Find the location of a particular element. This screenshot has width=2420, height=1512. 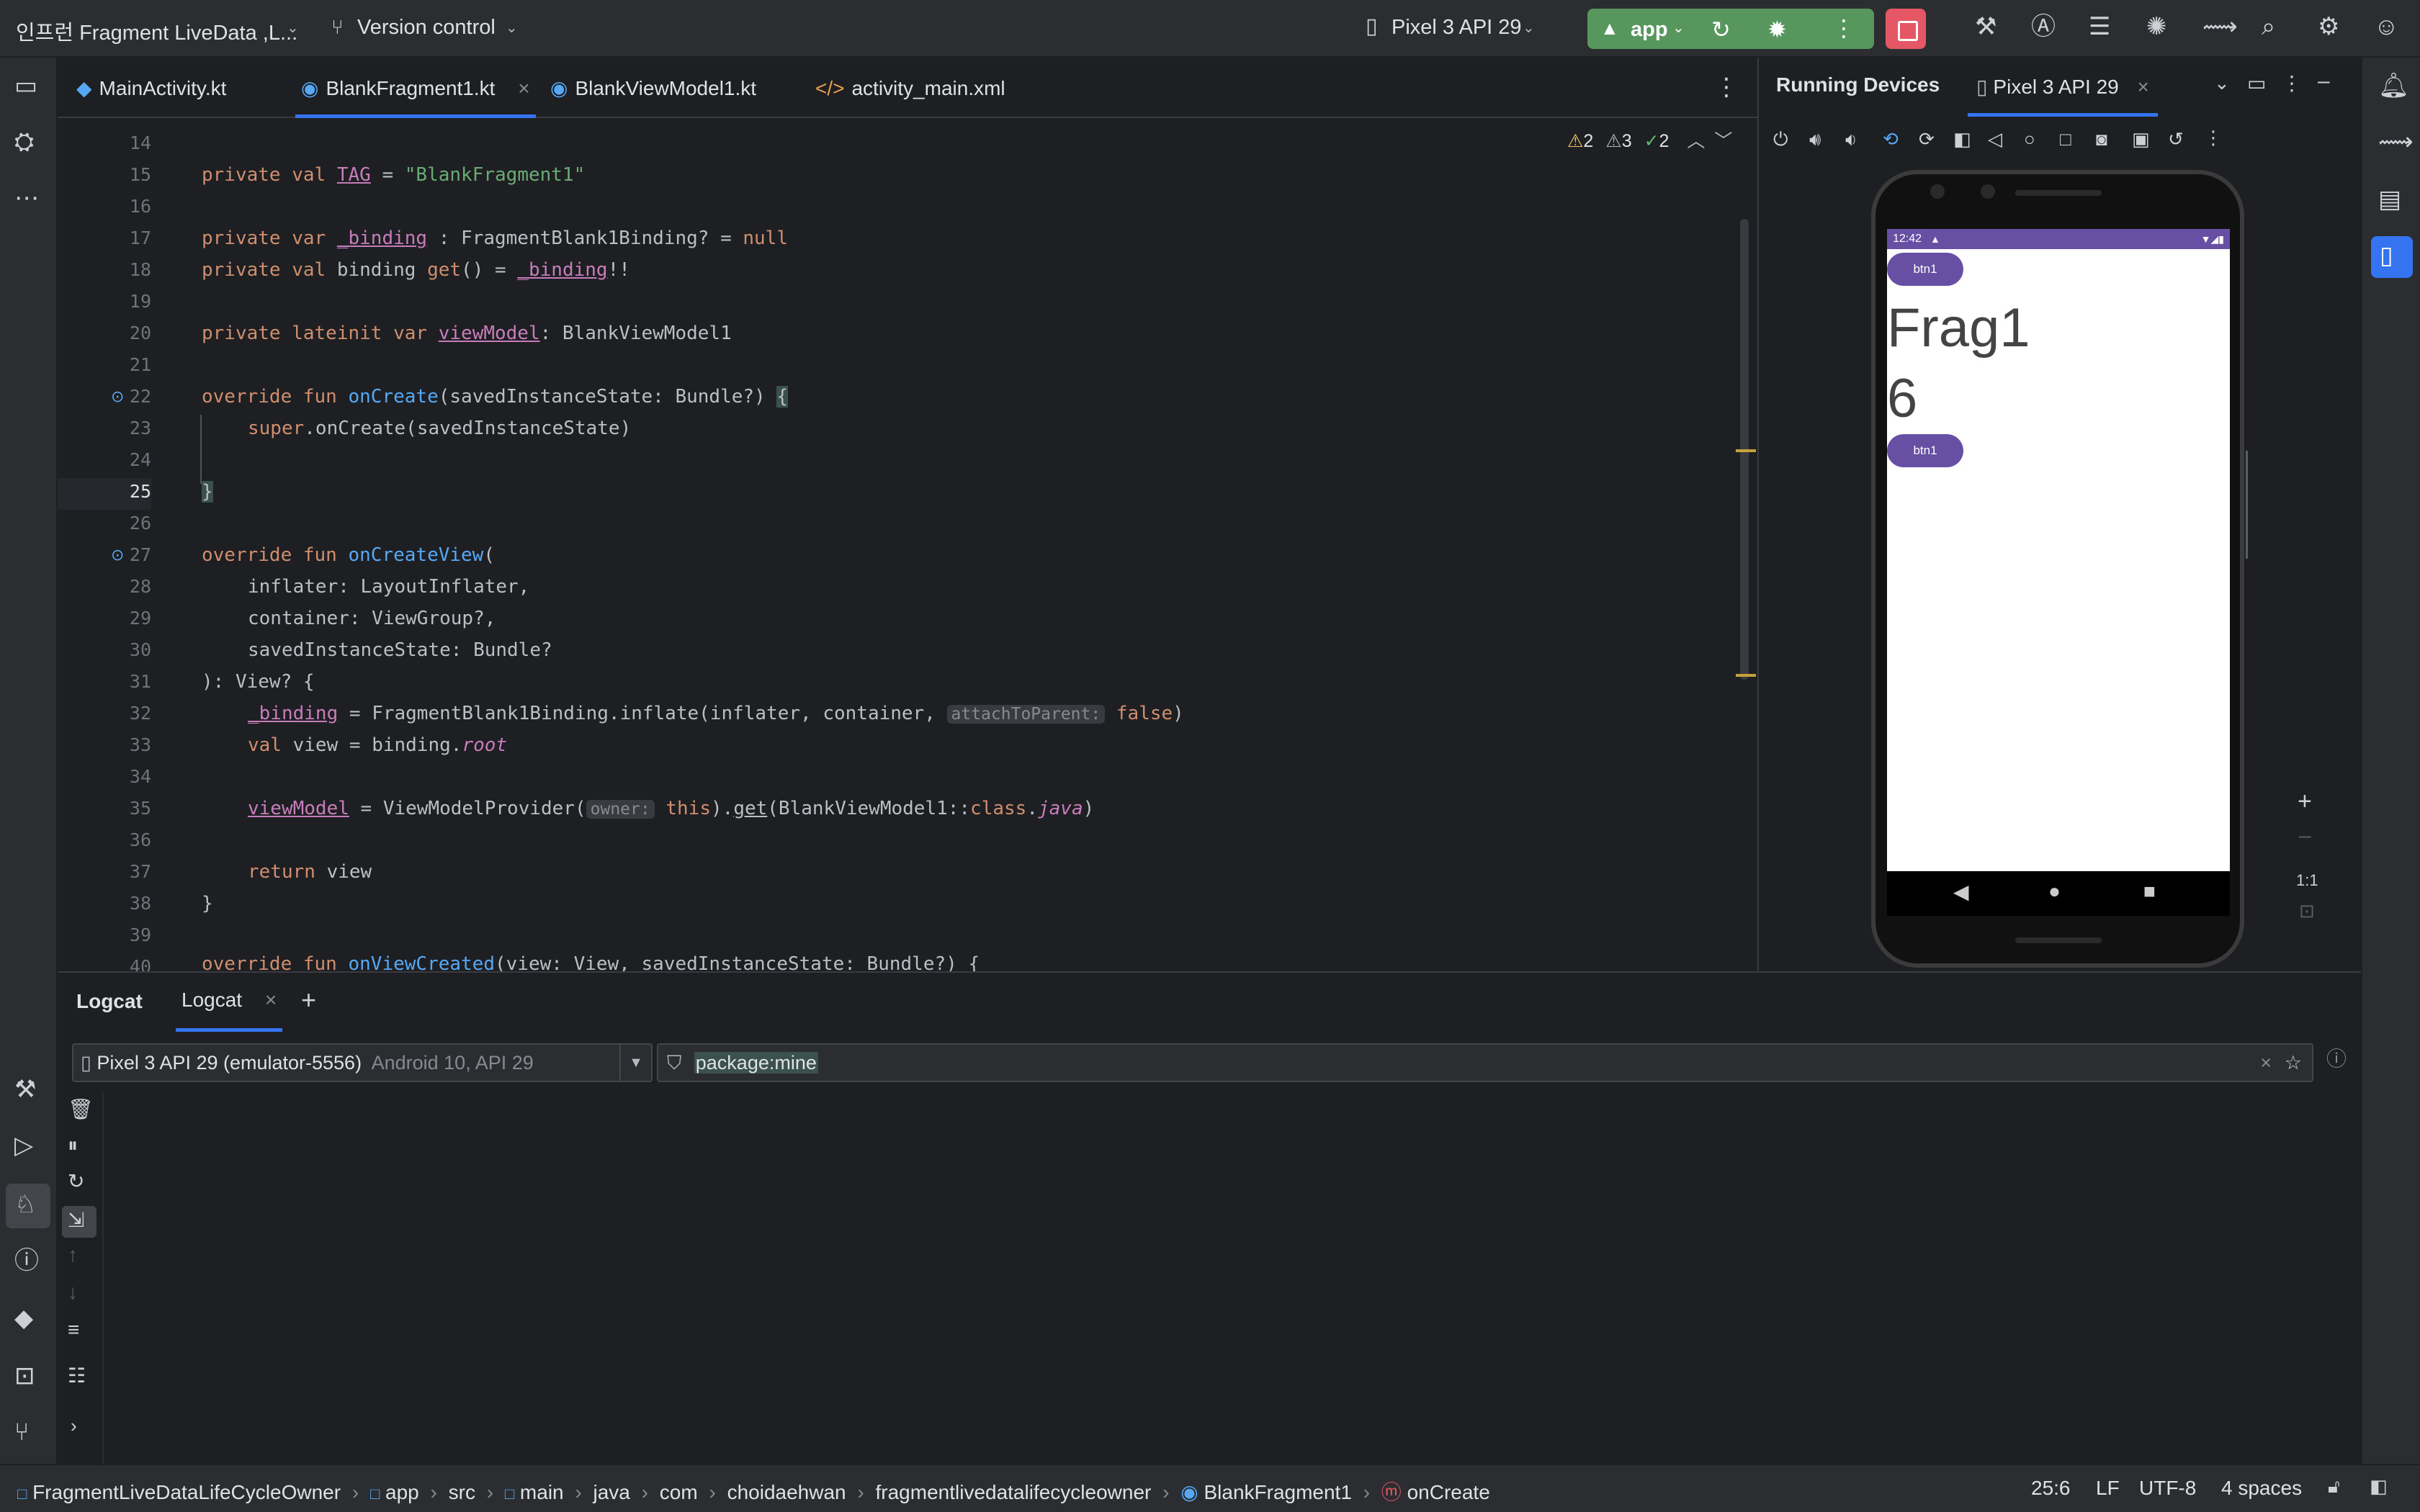

running-devices-tool-button: ▯ is located at coordinates (2392, 257).